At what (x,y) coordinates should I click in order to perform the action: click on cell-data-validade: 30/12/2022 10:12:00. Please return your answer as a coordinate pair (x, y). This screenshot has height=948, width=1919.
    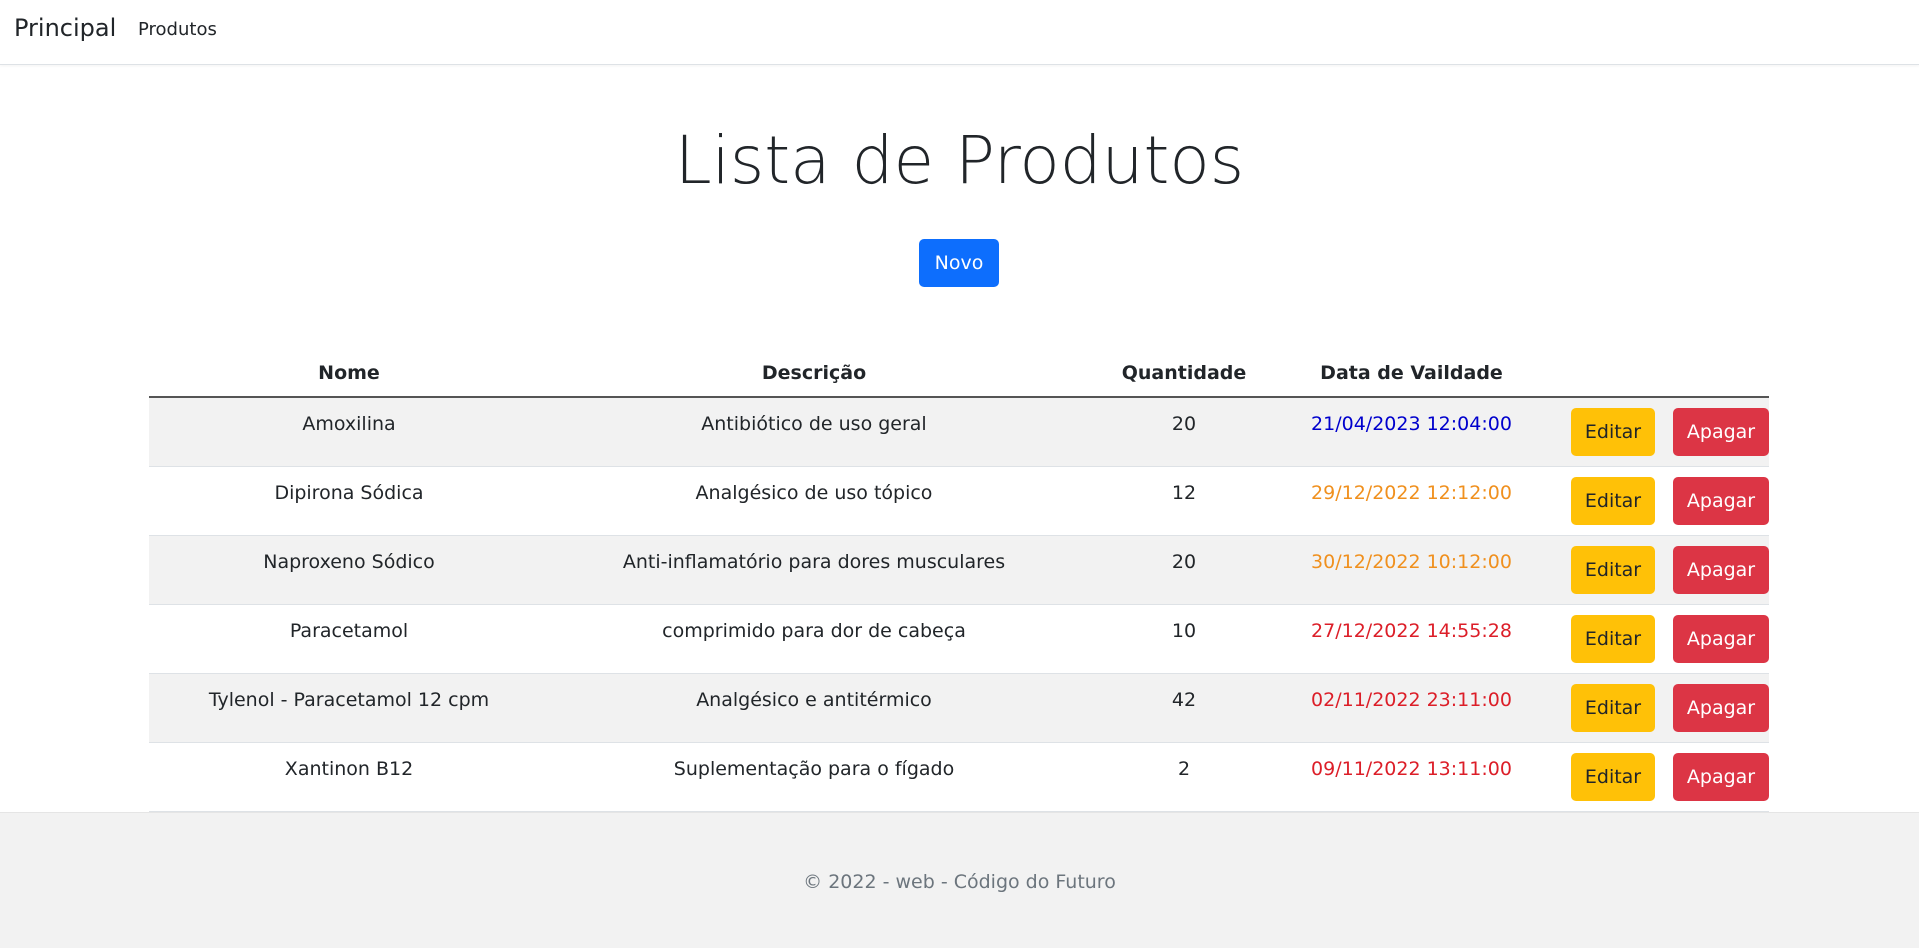
    Looking at the image, I should click on (1411, 570).